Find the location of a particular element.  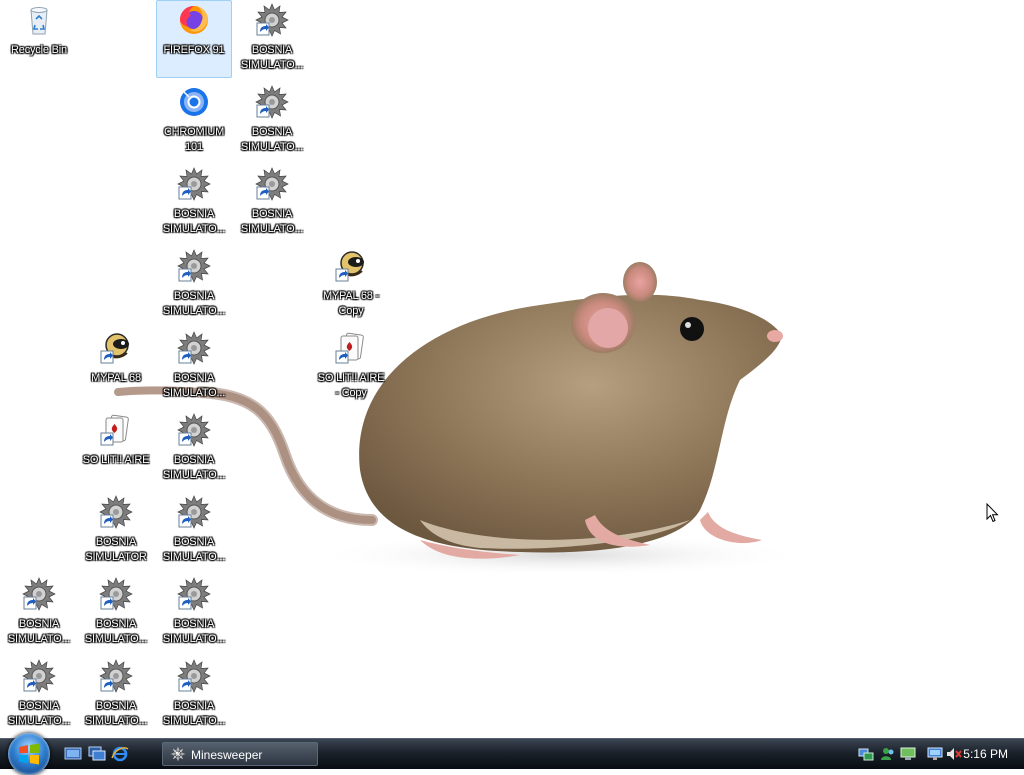

desktop-icon-label: SO LIT!! AIRE - Copy is located at coordinates (351, 385).